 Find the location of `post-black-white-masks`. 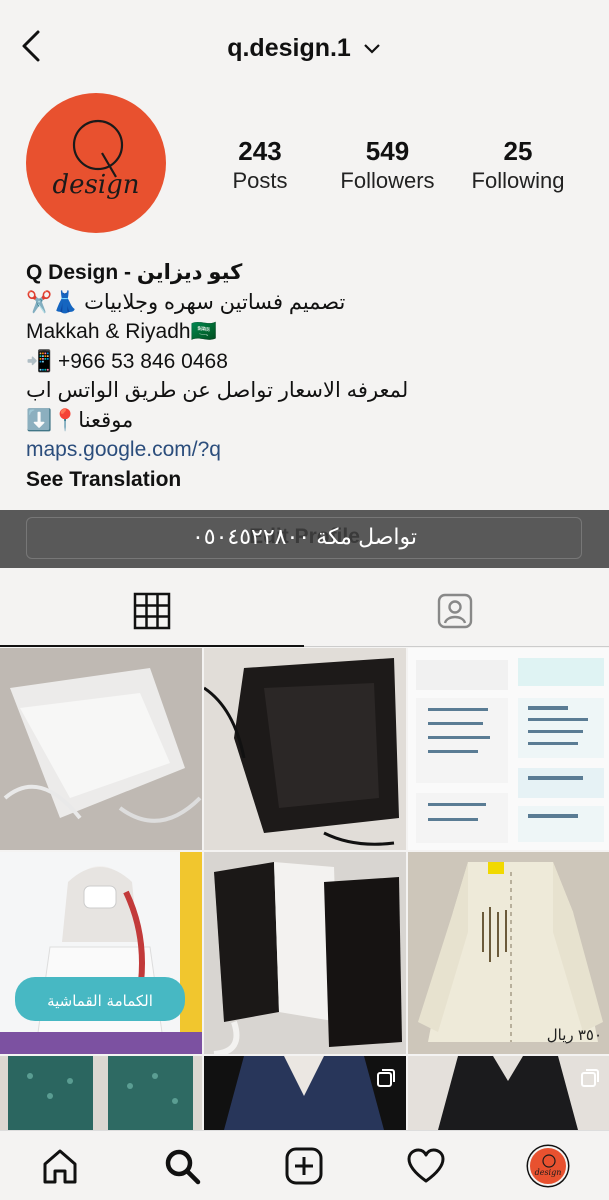

post-black-white-masks is located at coordinates (305, 953).